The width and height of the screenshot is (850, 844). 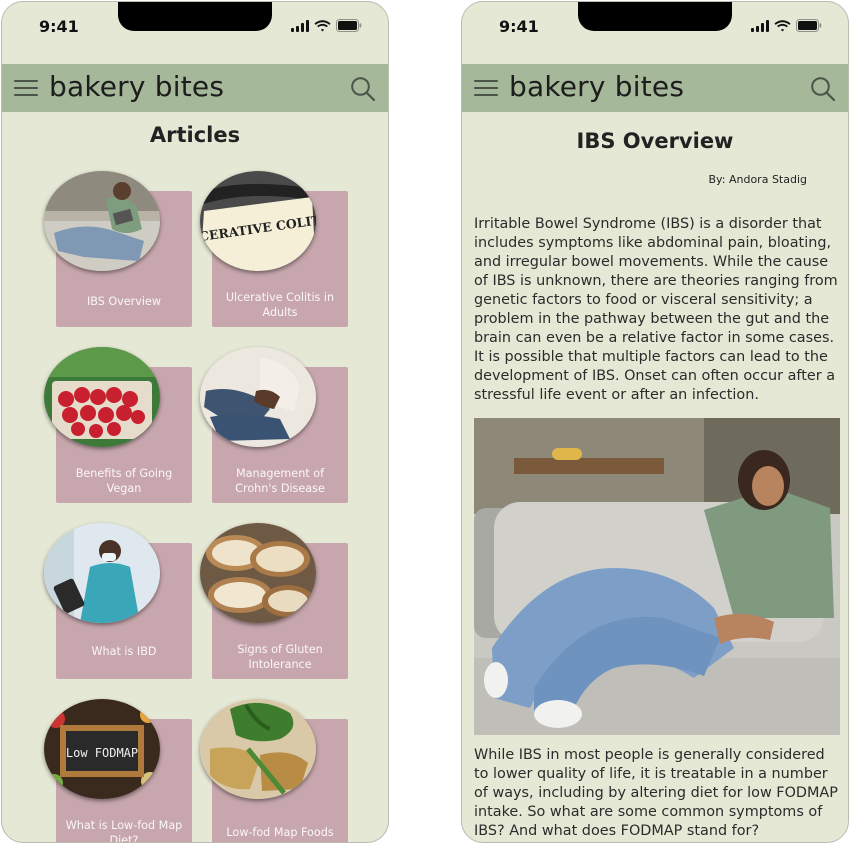 I want to click on article-card-what-is-low-fod-map-diet: Low FODMAP What is Low-fod Map Diet?, so click(x=118, y=771).